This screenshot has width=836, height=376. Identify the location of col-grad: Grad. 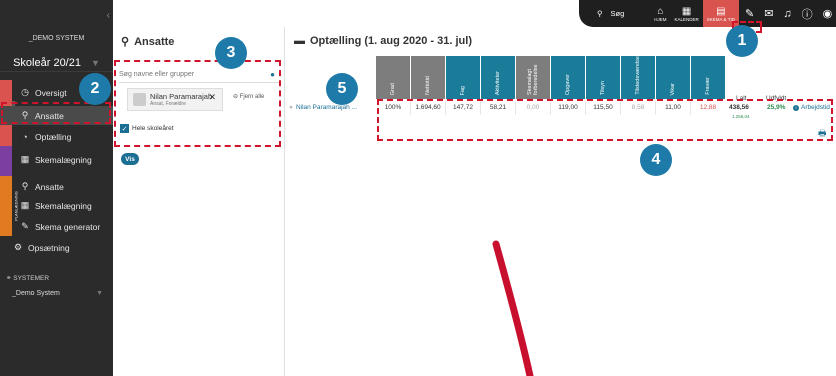
(393, 77).